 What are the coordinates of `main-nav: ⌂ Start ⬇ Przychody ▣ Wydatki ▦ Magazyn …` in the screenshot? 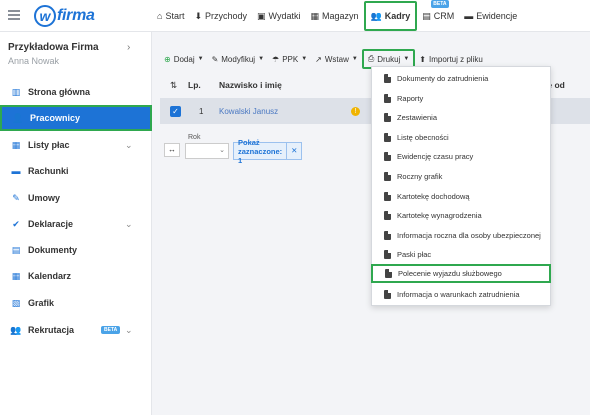 It's located at (337, 16).